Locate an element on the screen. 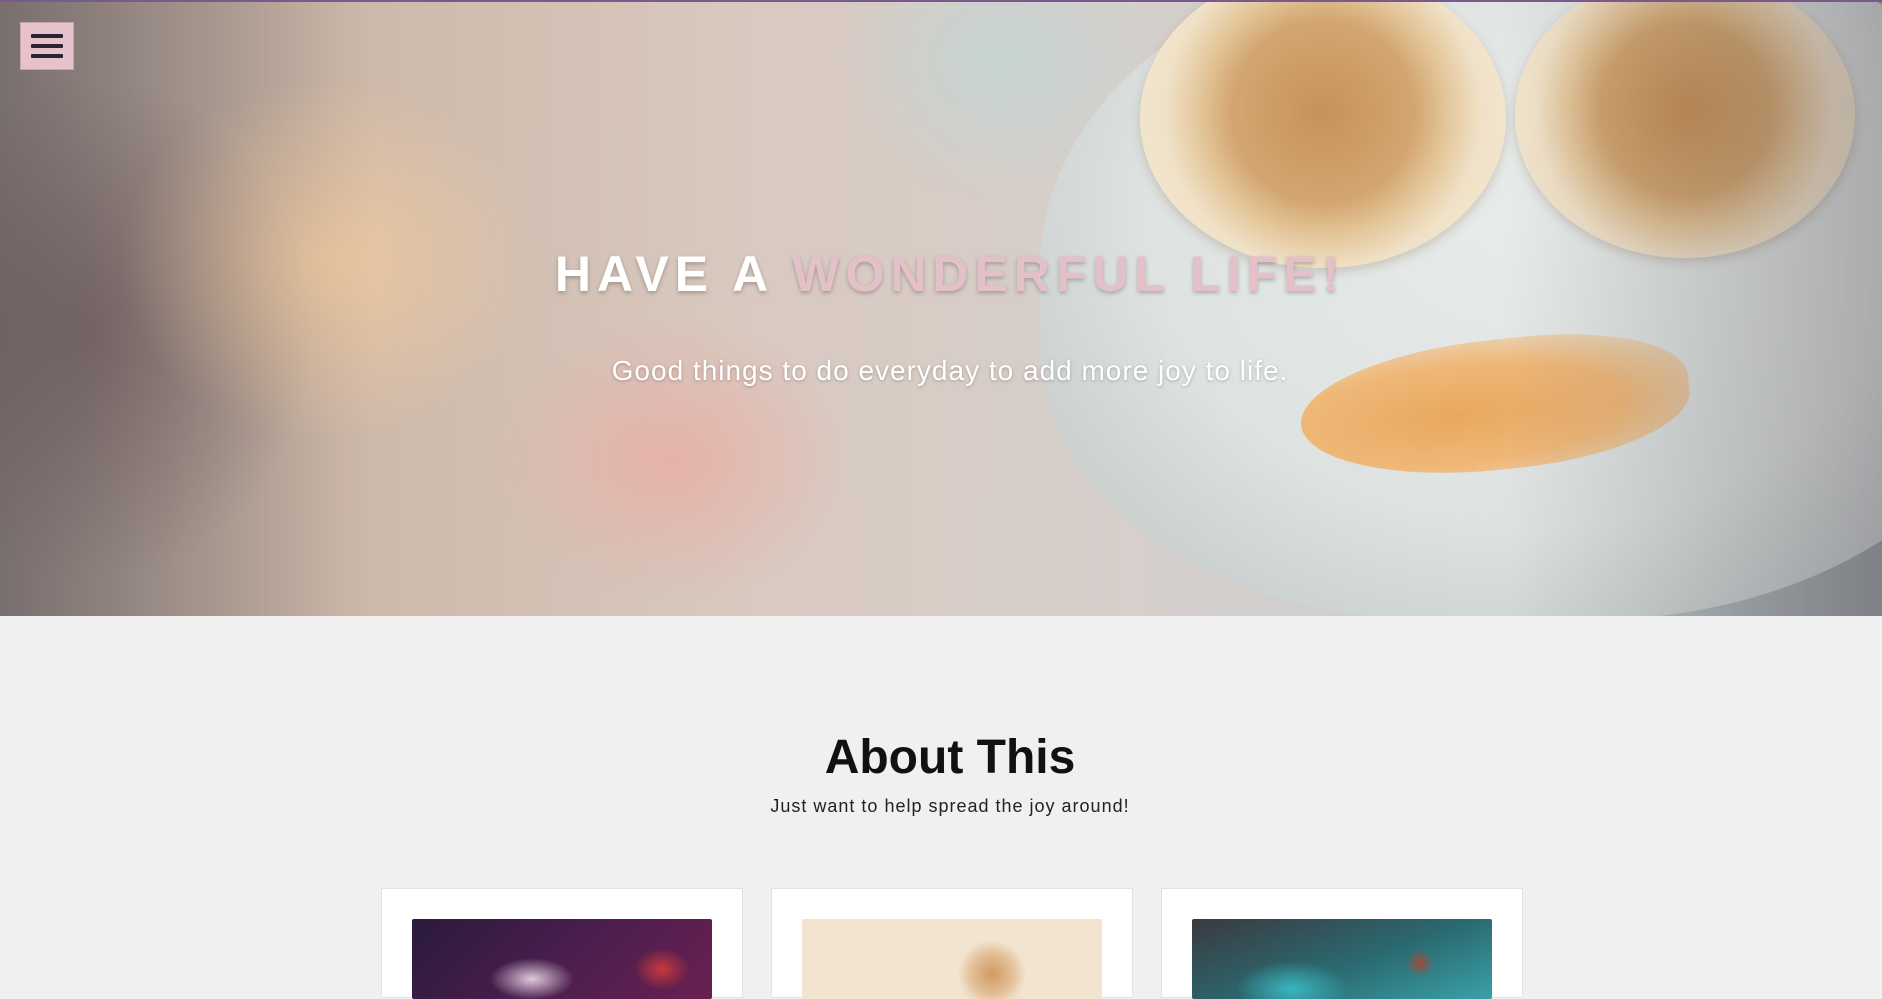 Image resolution: width=1882 pixels, height=999 pixels. menu-bar-top is located at coordinates (47, 36).